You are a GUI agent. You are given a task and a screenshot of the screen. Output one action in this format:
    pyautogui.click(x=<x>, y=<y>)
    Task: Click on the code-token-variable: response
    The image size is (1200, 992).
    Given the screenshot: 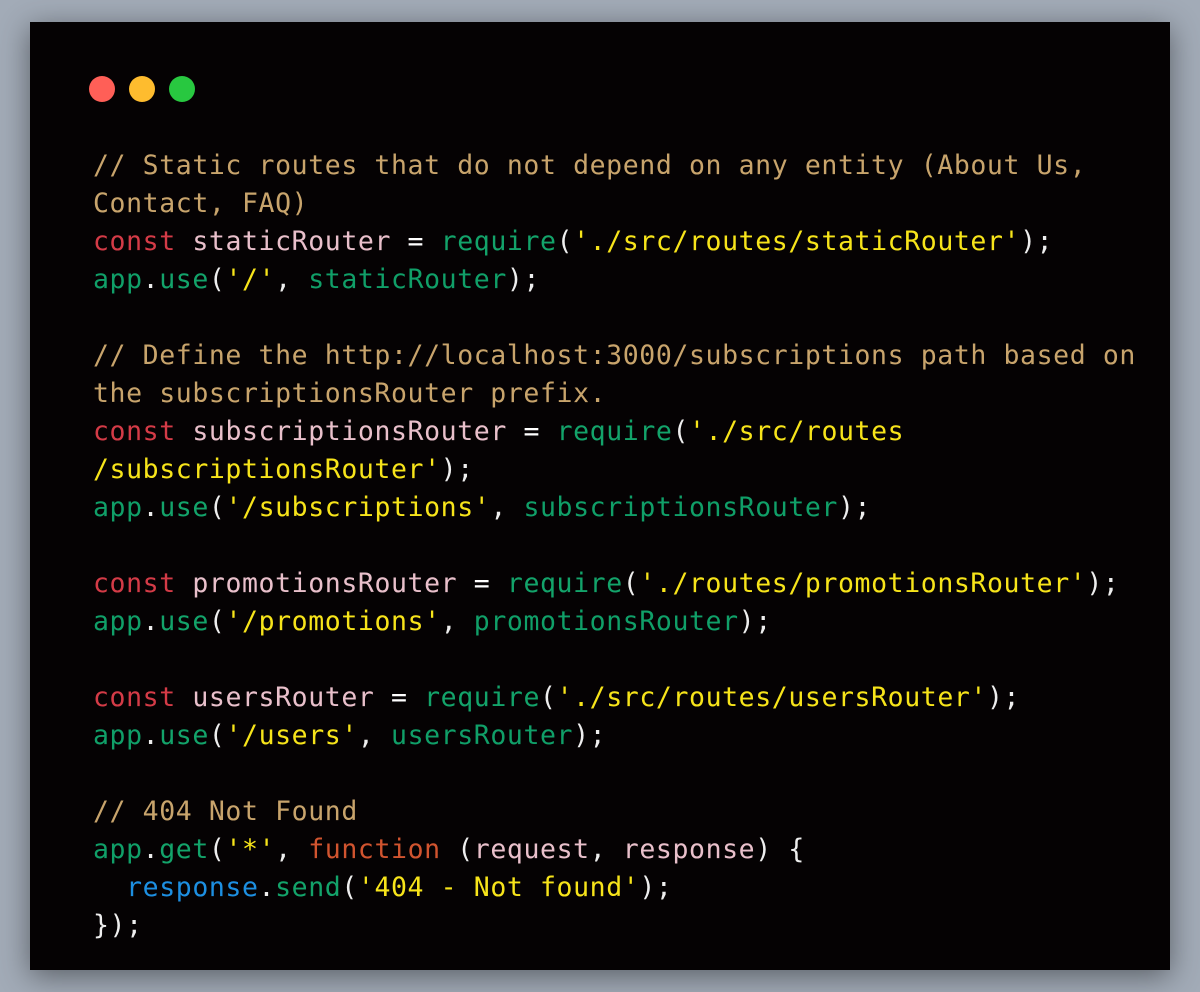 What is the action you would take?
    pyautogui.click(x=689, y=849)
    